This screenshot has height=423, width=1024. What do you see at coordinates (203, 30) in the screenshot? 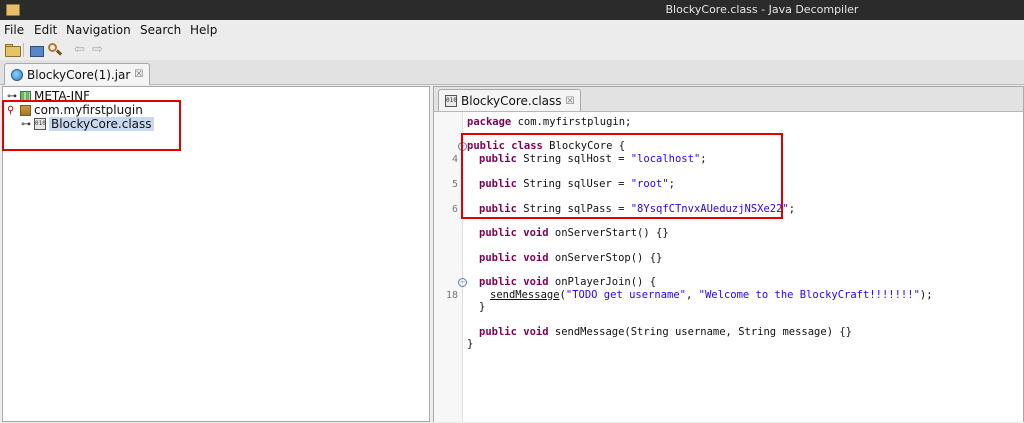
I see `menu-help: Help` at bounding box center [203, 30].